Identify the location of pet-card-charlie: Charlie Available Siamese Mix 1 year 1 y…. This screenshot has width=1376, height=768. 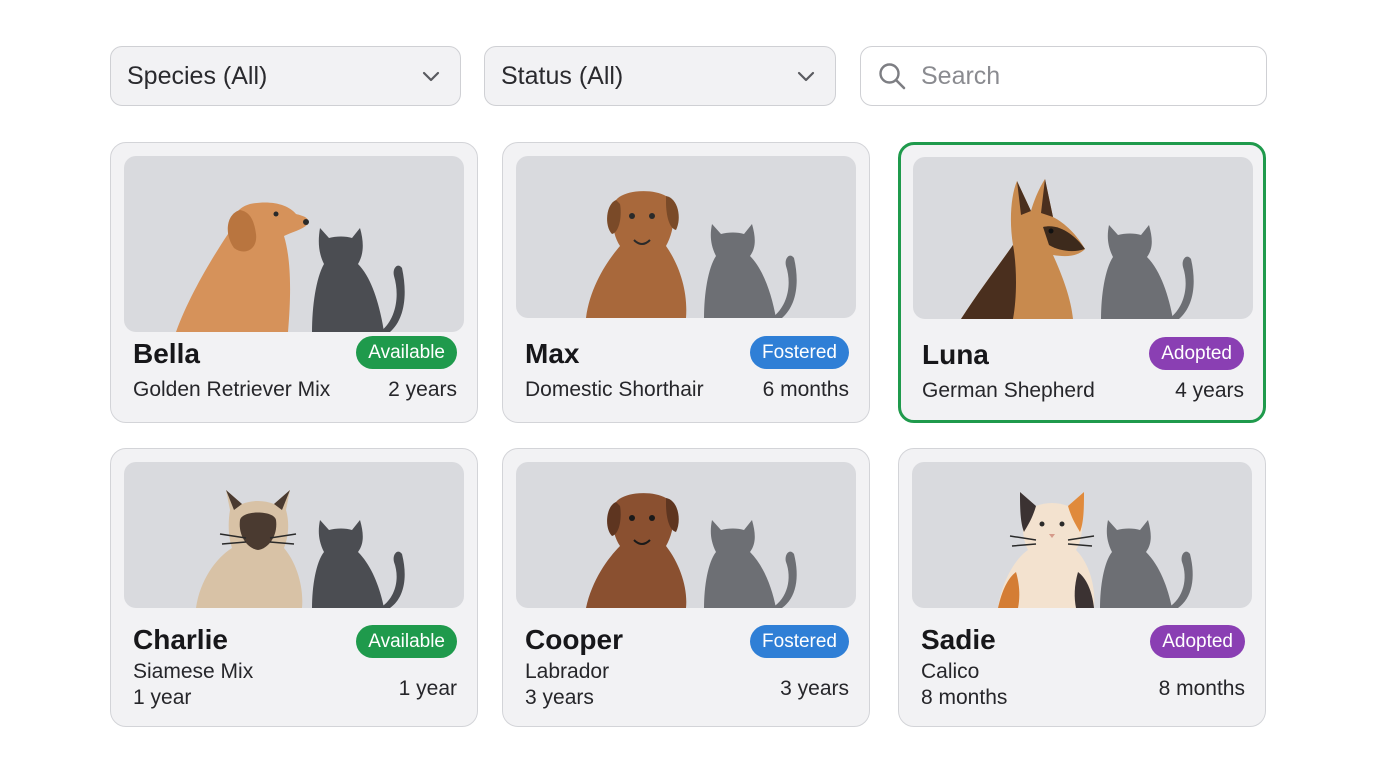
(294, 587).